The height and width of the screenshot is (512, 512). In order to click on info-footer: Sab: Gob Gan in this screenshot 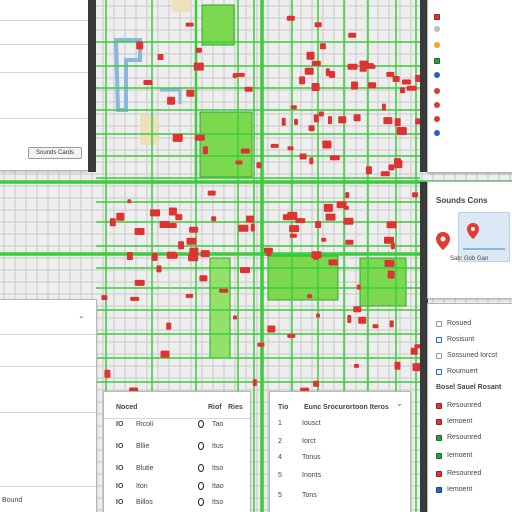, I will do `click(469, 259)`.